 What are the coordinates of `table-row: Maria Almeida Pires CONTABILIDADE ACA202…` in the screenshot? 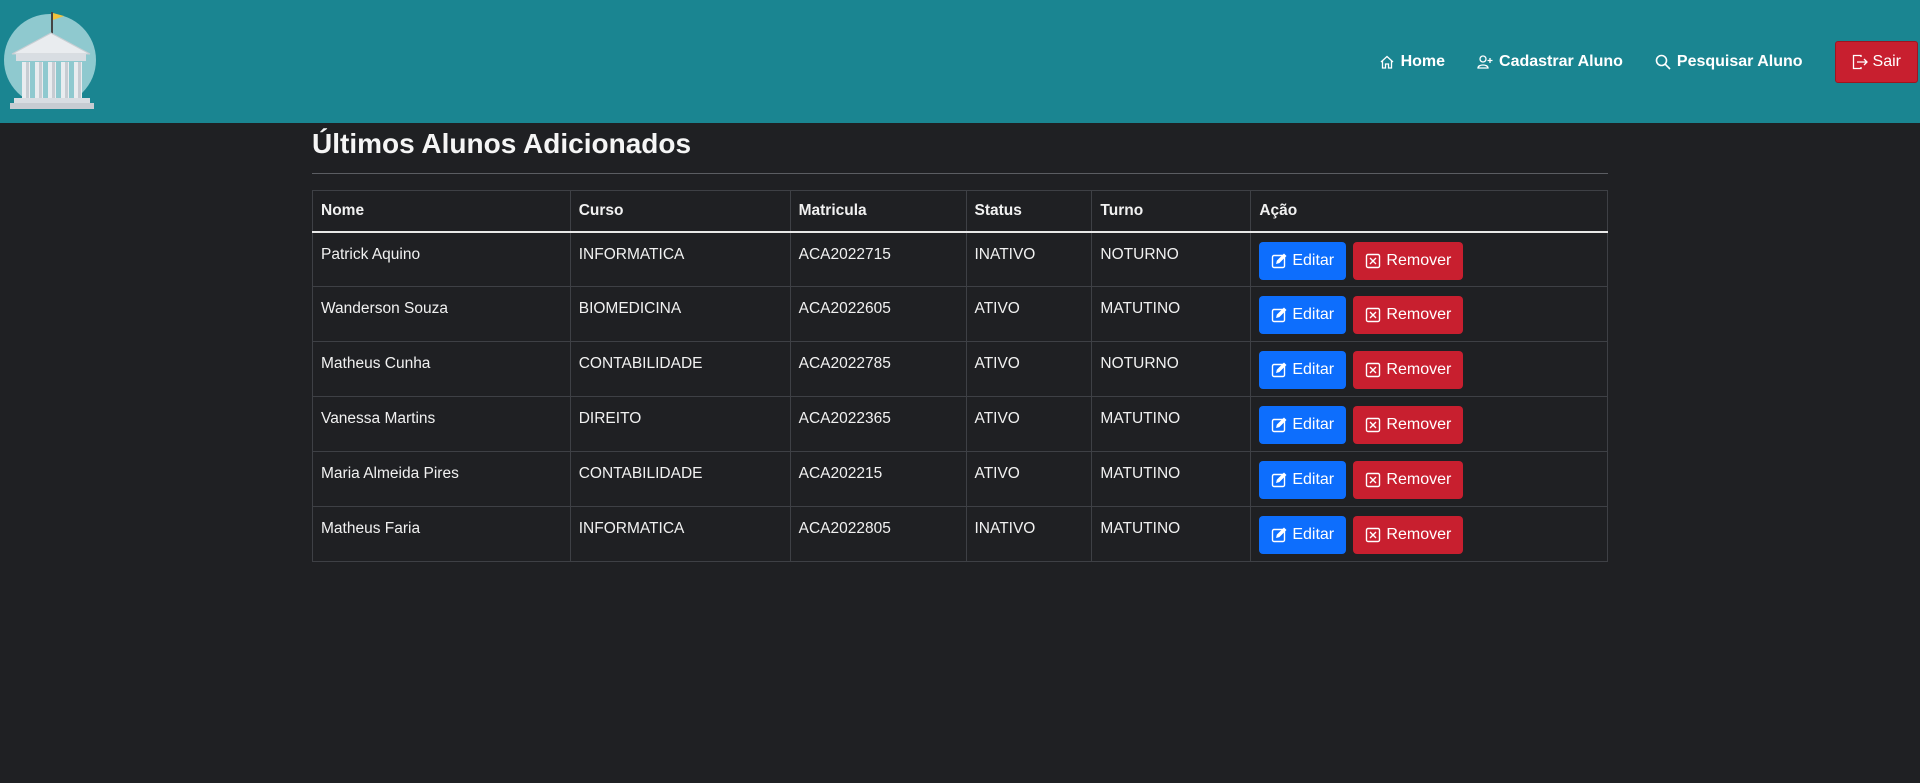 It's located at (960, 479).